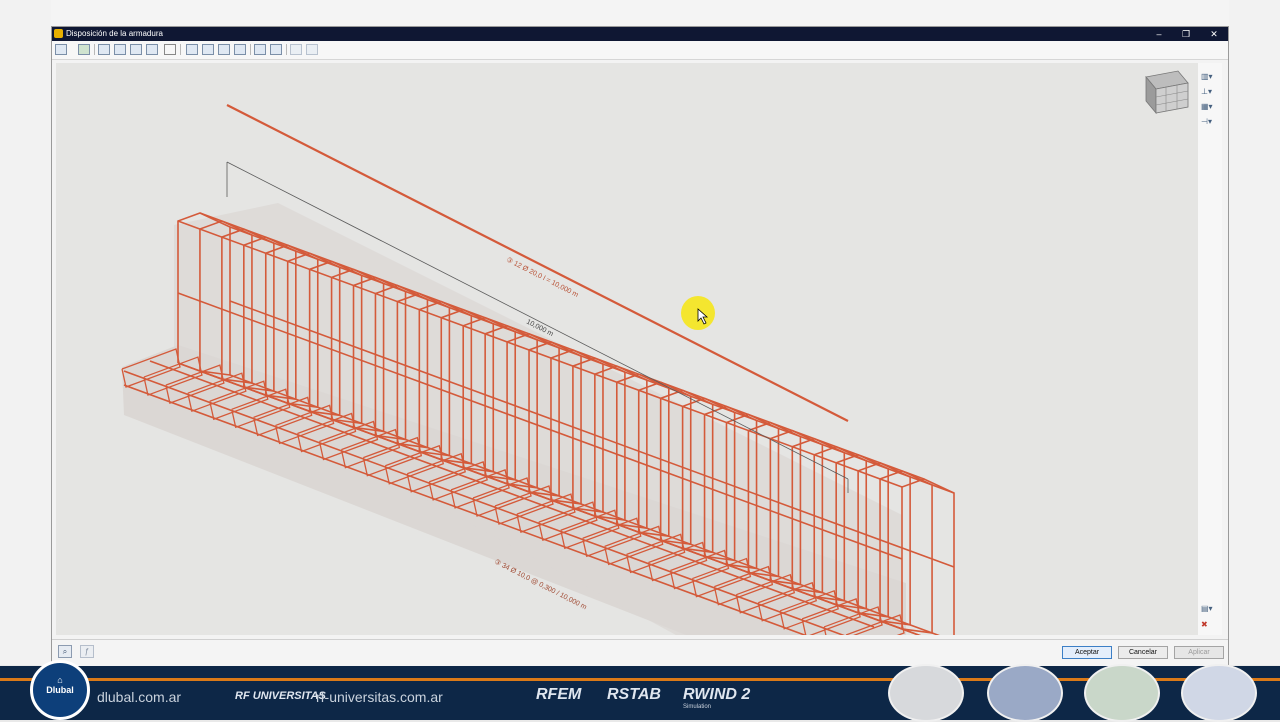 Image resolution: width=1280 pixels, height=722 pixels. Describe the element at coordinates (1209, 91) in the screenshot. I see `coordinate-icon: ⊥▾` at that location.